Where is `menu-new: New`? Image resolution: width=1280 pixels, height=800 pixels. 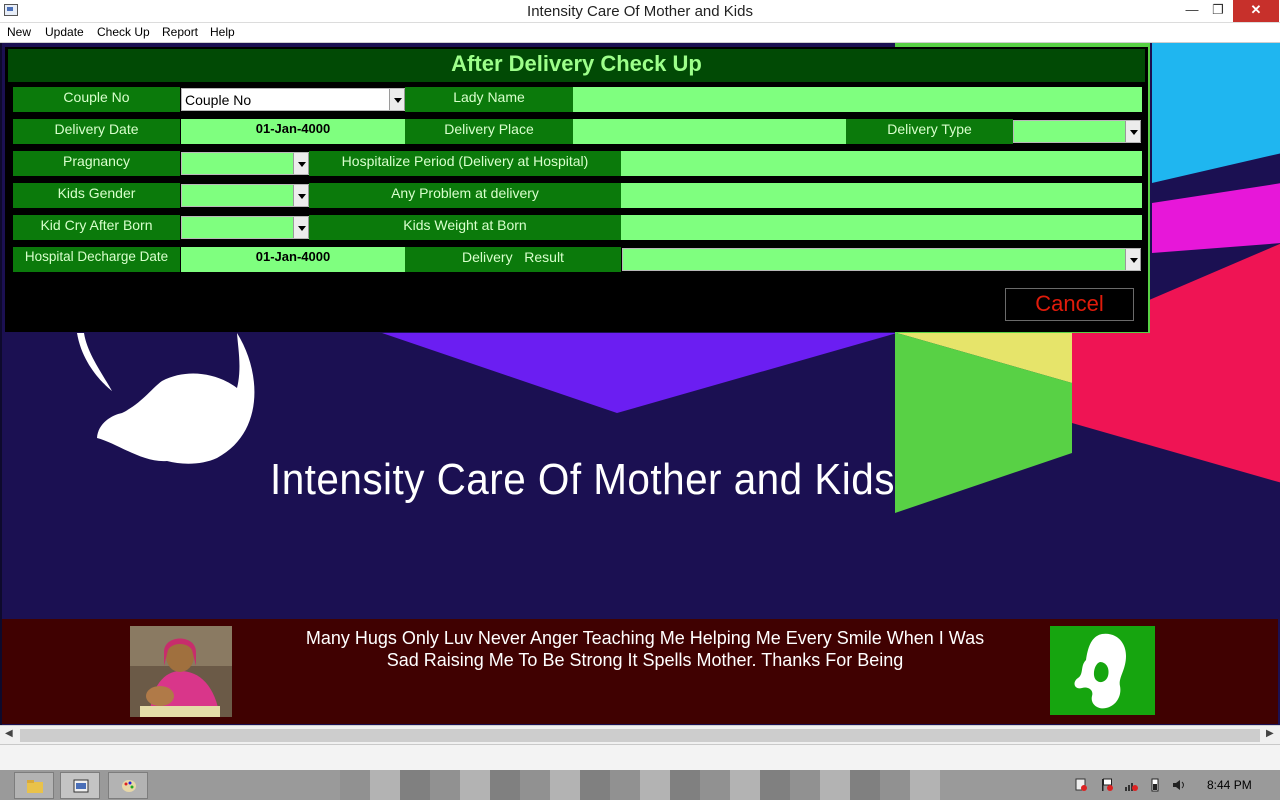 menu-new: New is located at coordinates (19, 32).